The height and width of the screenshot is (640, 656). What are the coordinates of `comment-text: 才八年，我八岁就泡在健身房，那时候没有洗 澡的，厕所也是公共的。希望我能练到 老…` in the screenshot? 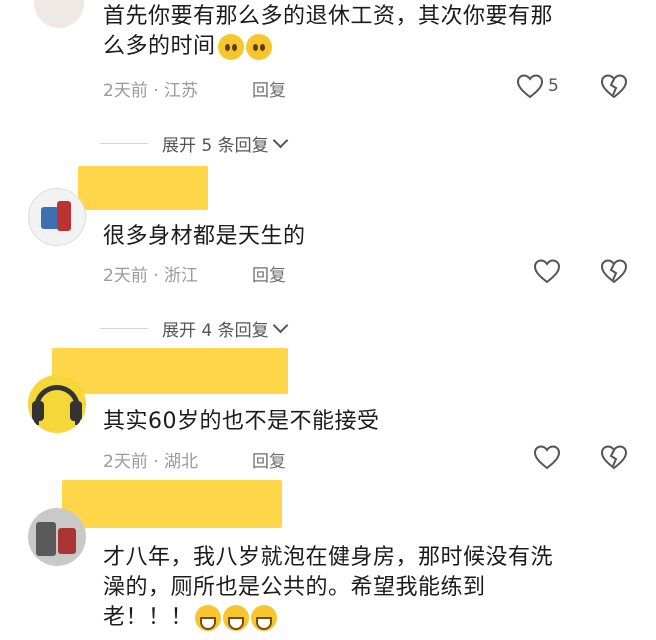 It's located at (375, 588).